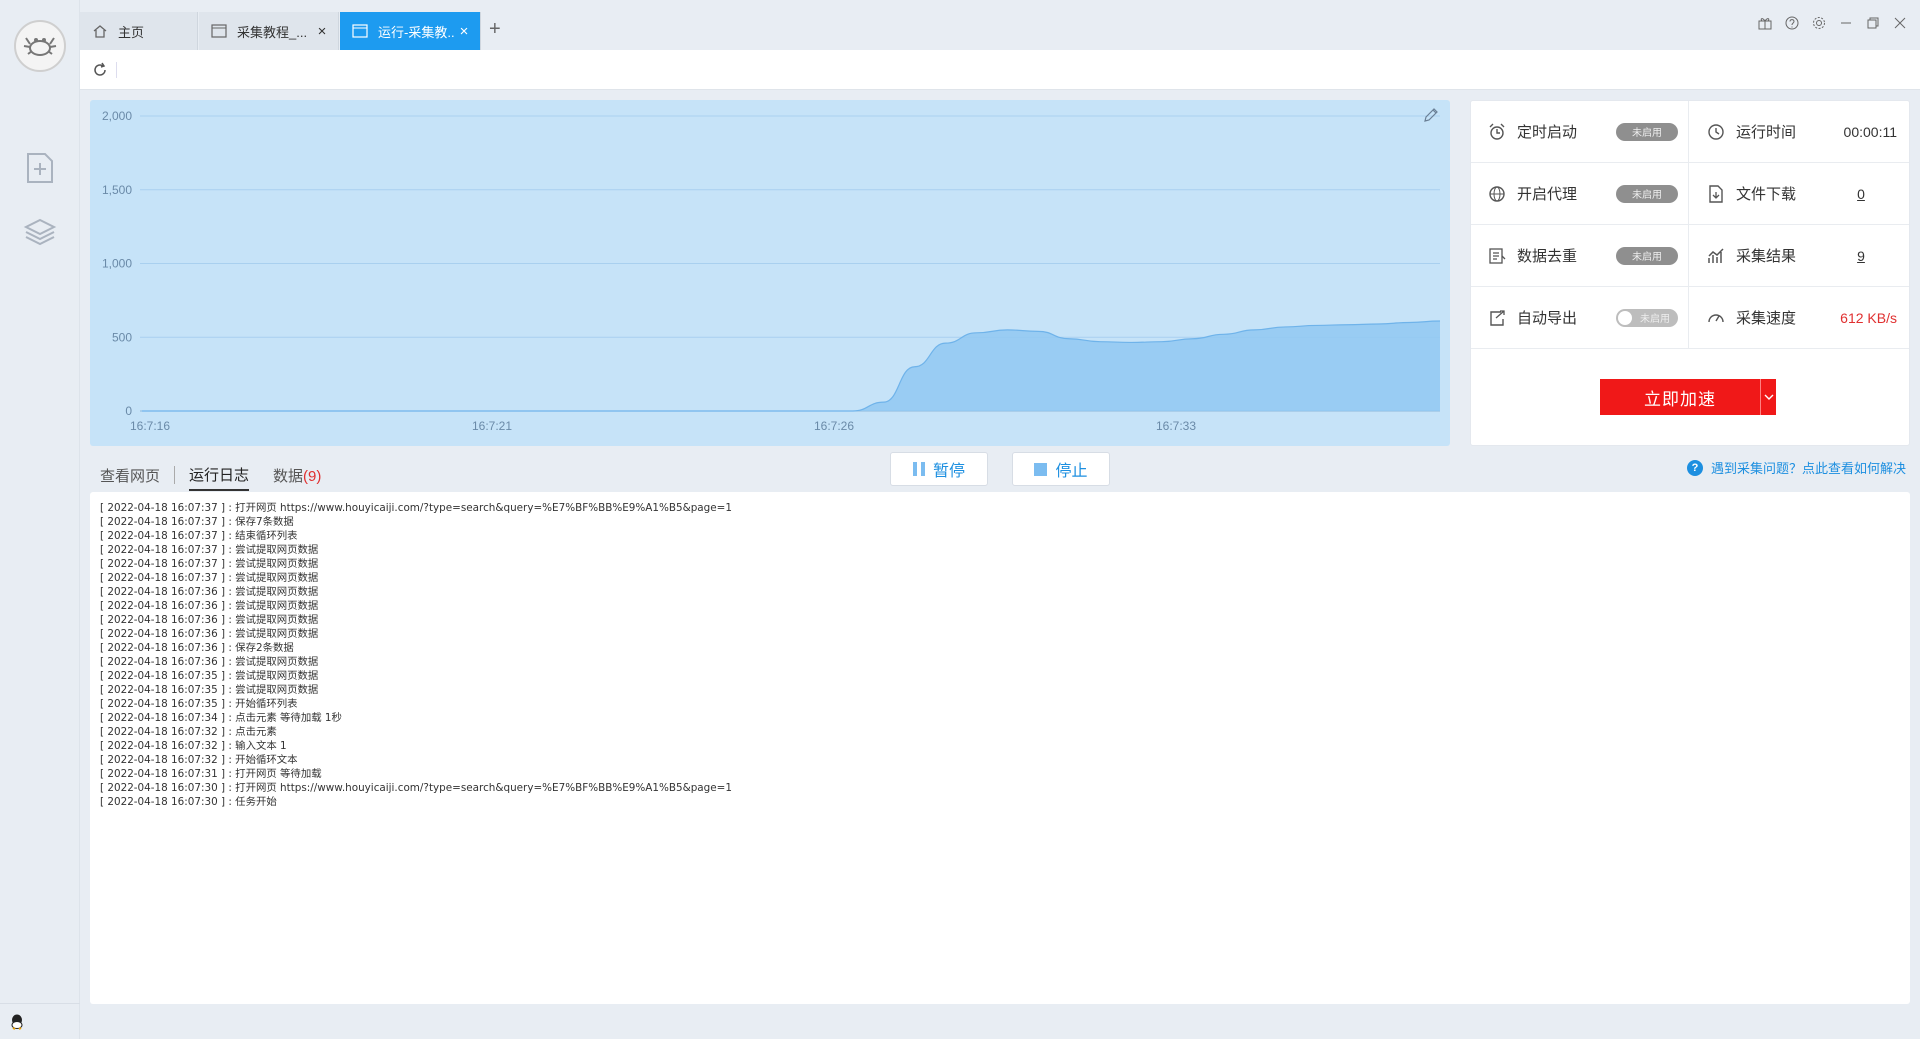  I want to click on dedupe-toggle: 未启用, so click(1647, 255).